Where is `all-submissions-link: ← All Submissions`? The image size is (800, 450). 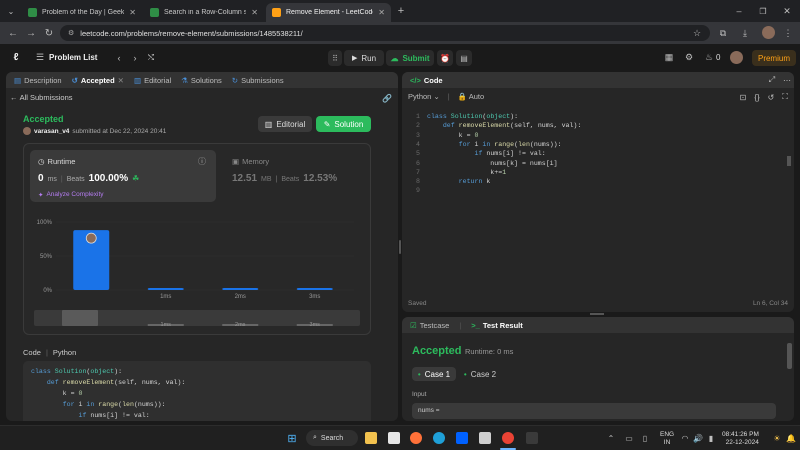
all-submissions-link: ← All Submissions is located at coordinates (41, 97).